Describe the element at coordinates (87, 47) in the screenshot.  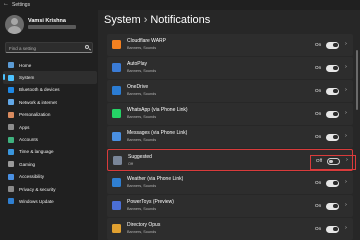
I see `search-icon` at that location.